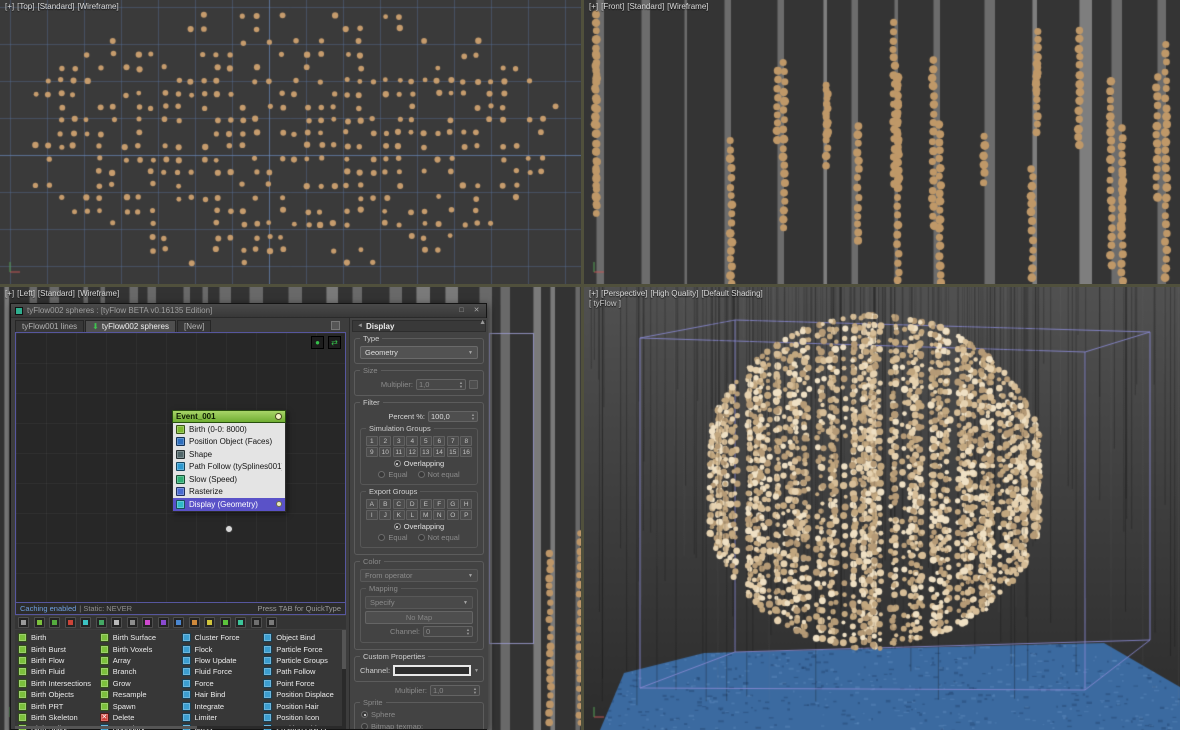 The height and width of the screenshot is (730, 1180). What do you see at coordinates (385, 441) in the screenshot?
I see `sim-group-button: 2` at bounding box center [385, 441].